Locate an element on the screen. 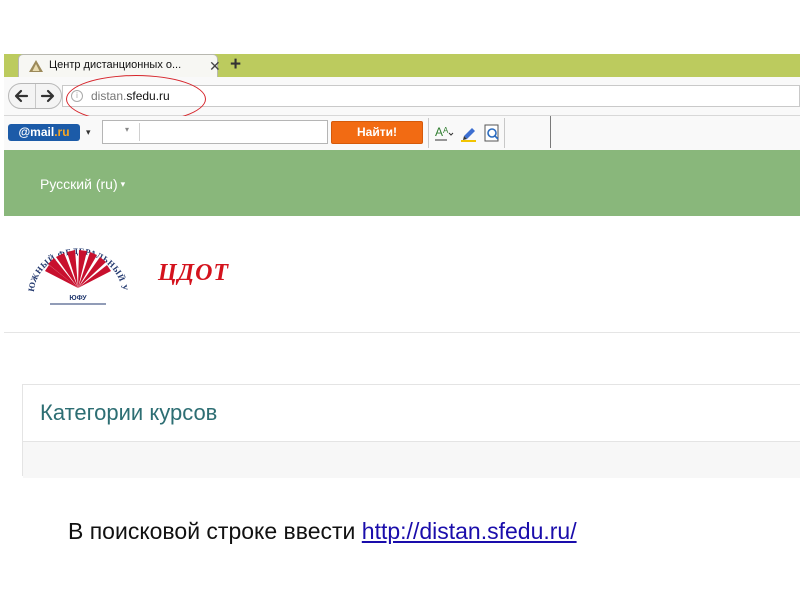  font-size-glyph-icon: A A is located at coordinates (444, 133).